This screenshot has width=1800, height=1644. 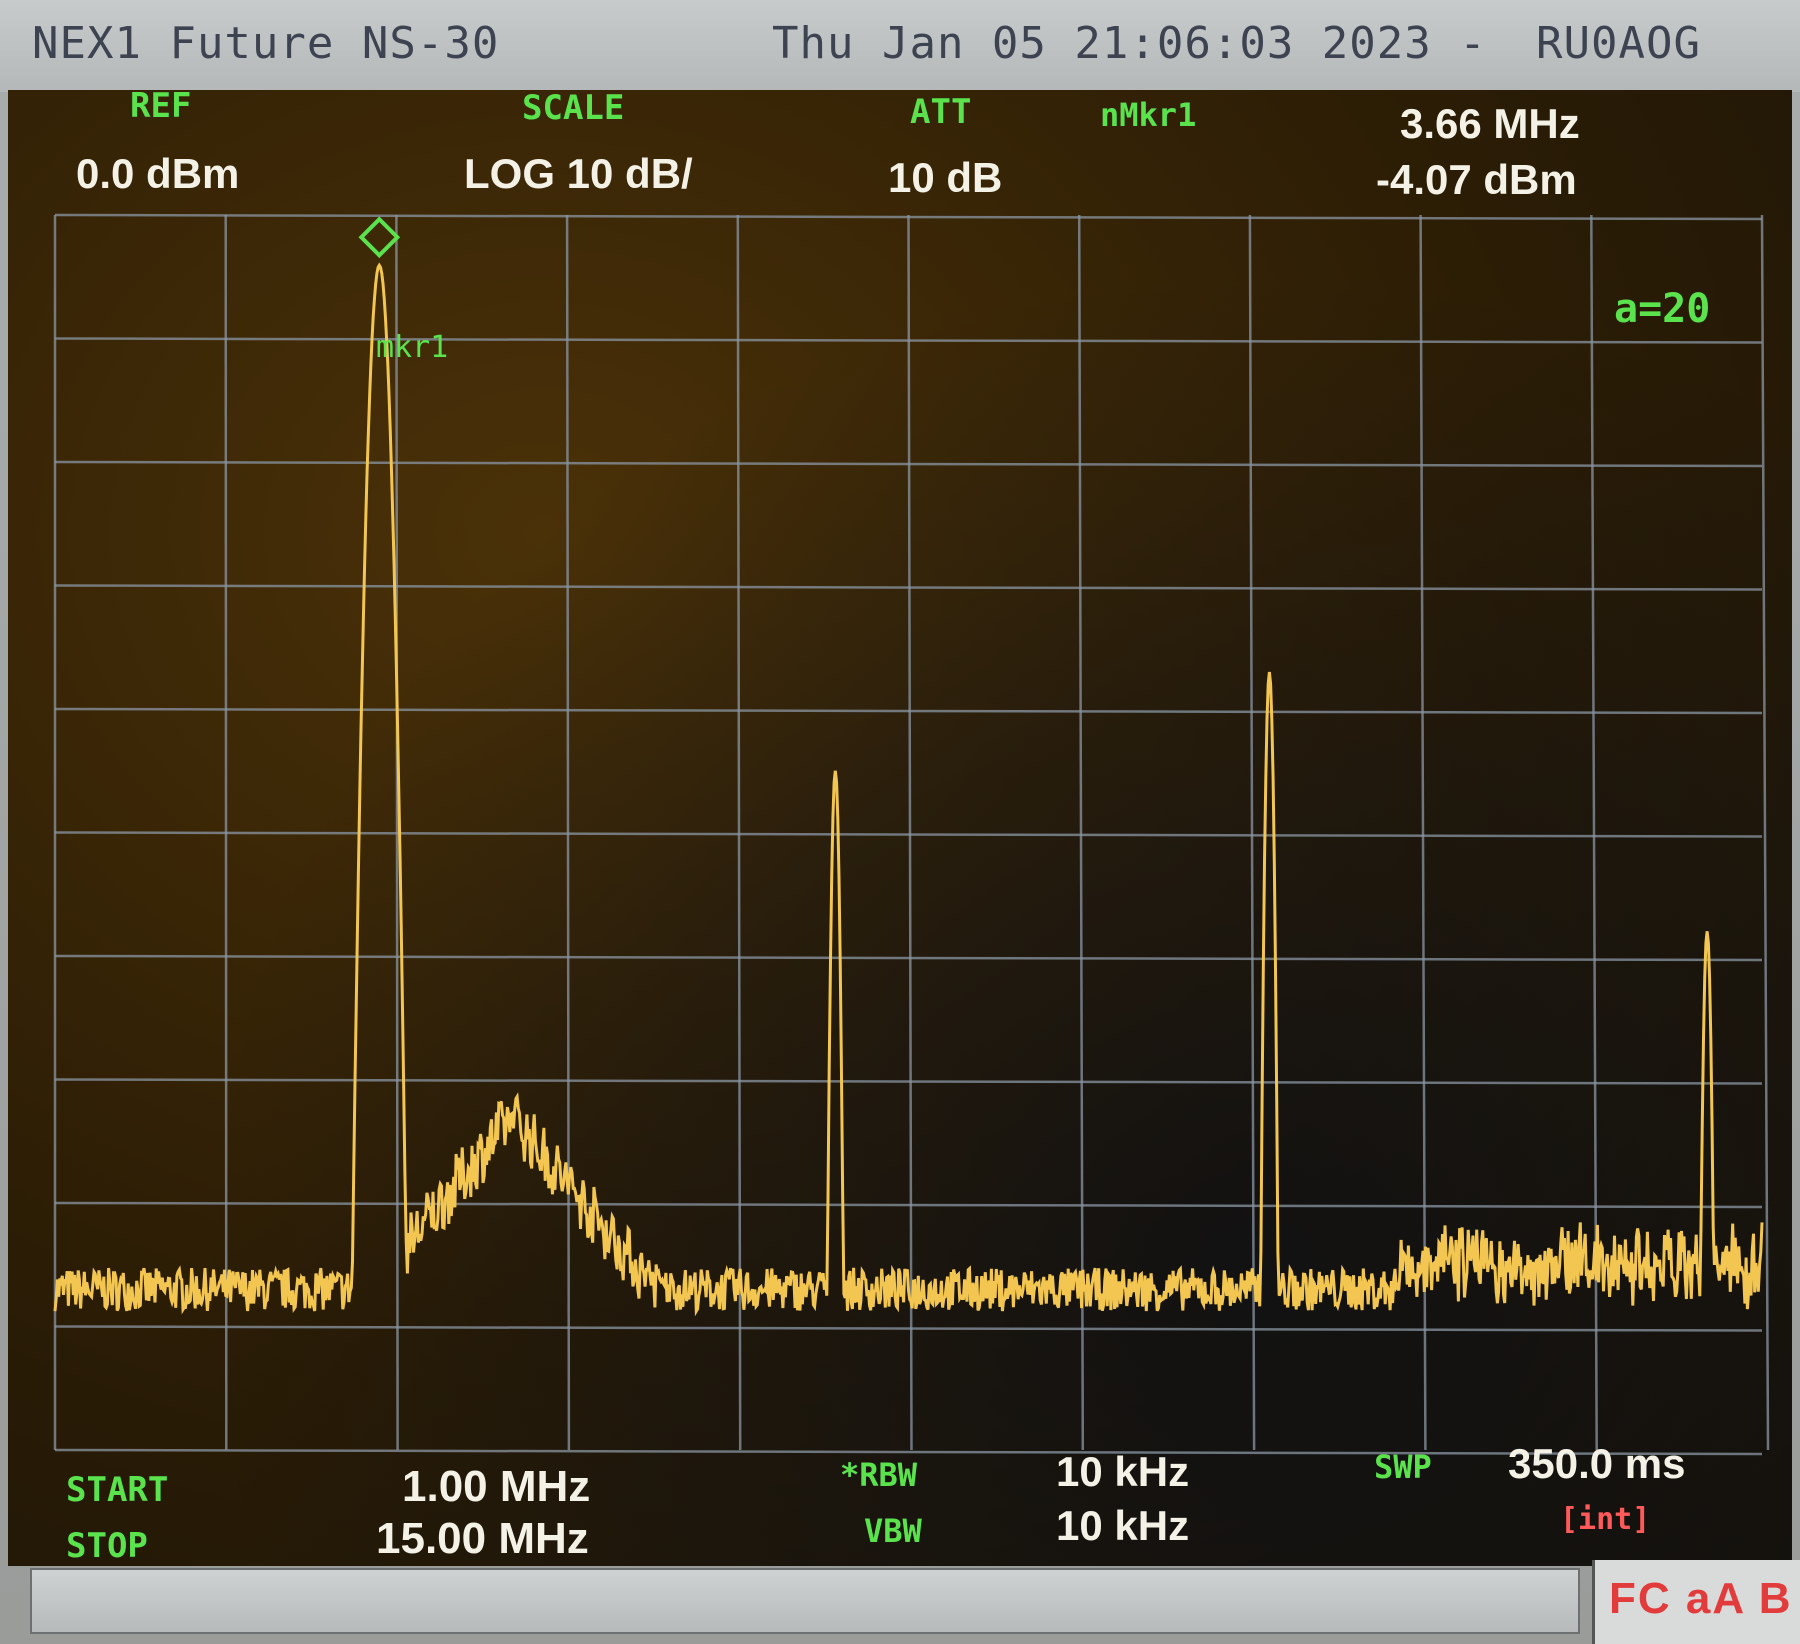 What do you see at coordinates (879, 1475) in the screenshot?
I see `rbw-label: *RBW` at bounding box center [879, 1475].